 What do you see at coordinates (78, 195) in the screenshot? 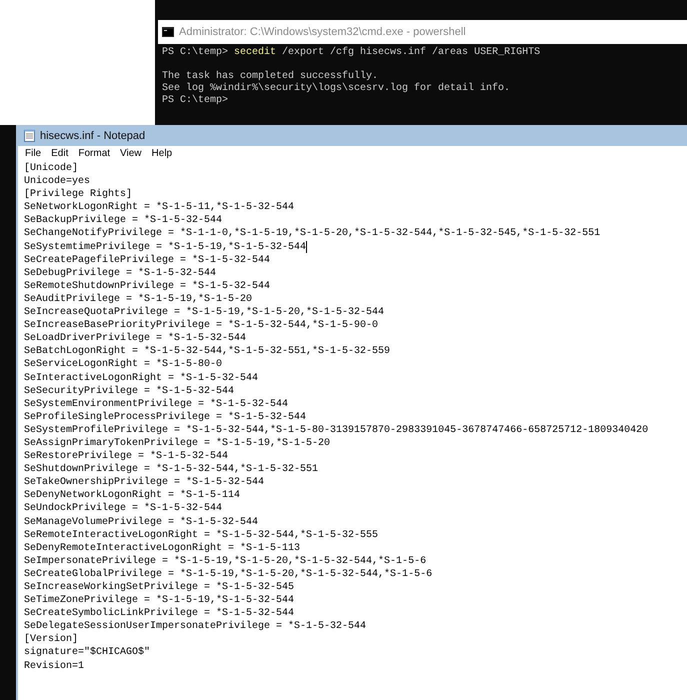
I see `text-line: [Privilege Rights]` at bounding box center [78, 195].